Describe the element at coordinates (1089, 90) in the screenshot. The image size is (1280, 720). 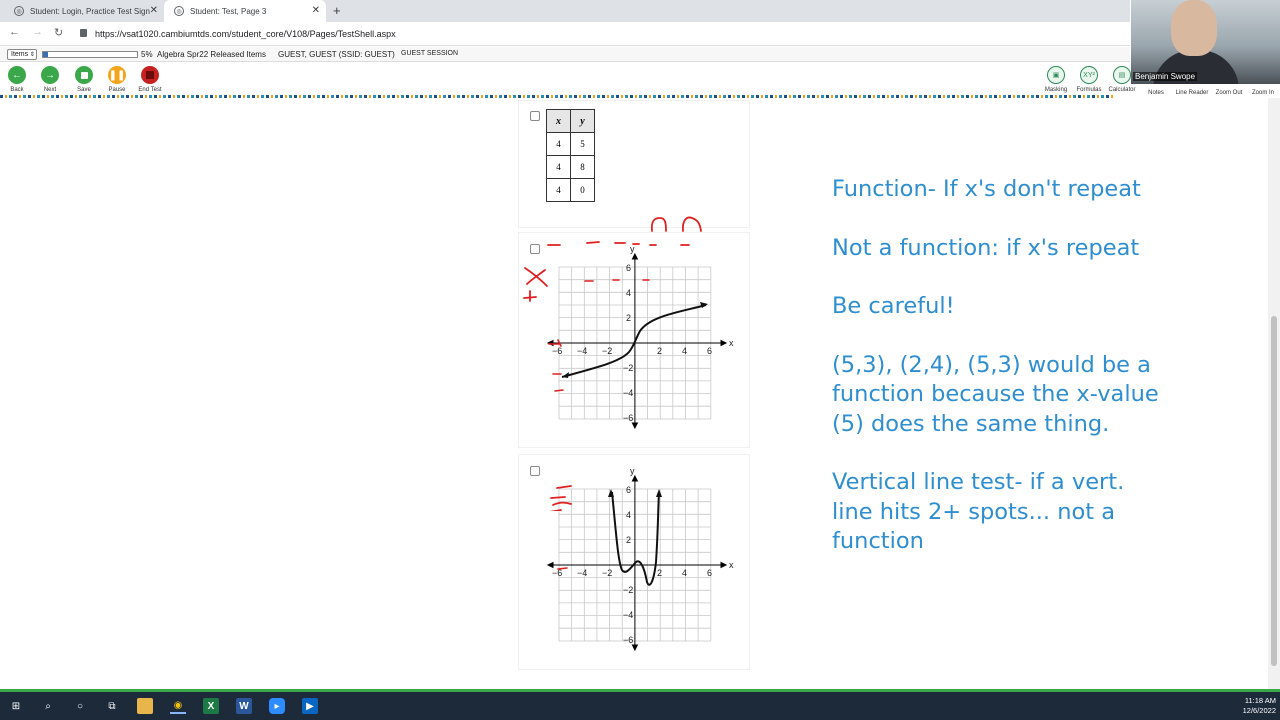
I see `formulas-label: Formulas` at that location.